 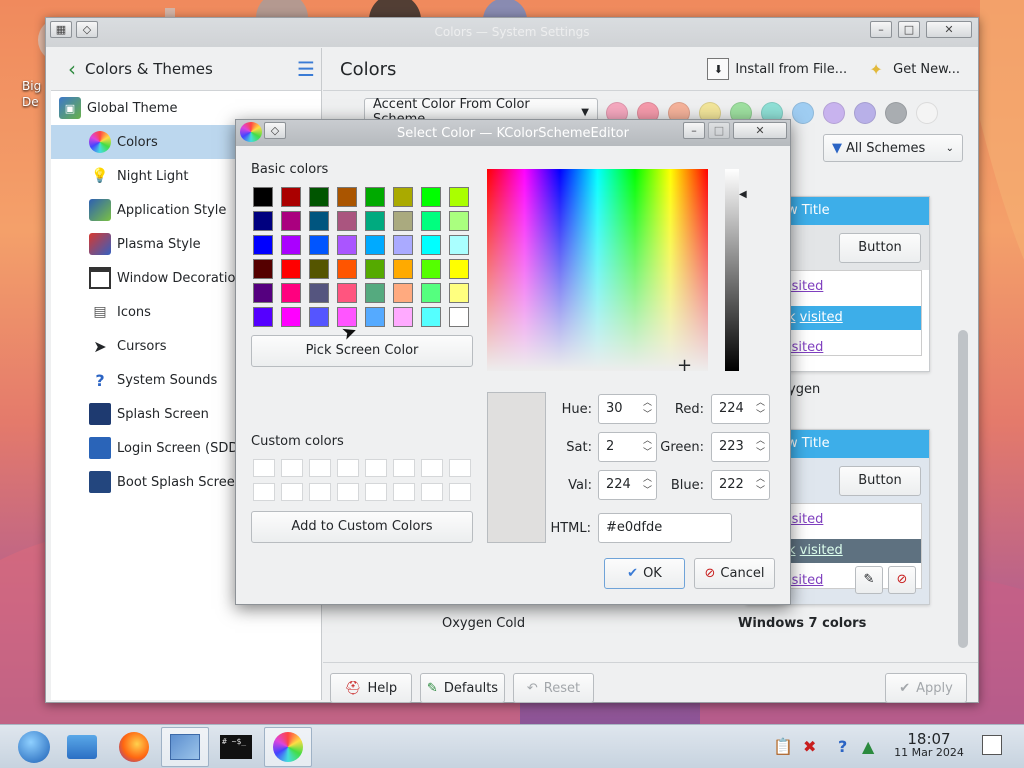 What do you see at coordinates (665, 528) in the screenshot?
I see `html-color-field: #e0dfde` at bounding box center [665, 528].